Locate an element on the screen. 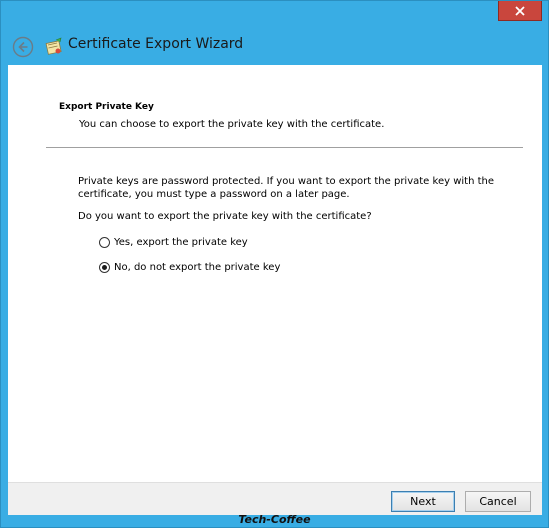 Image resolution: width=549 pixels, height=528 pixels. divider is located at coordinates (284, 147).